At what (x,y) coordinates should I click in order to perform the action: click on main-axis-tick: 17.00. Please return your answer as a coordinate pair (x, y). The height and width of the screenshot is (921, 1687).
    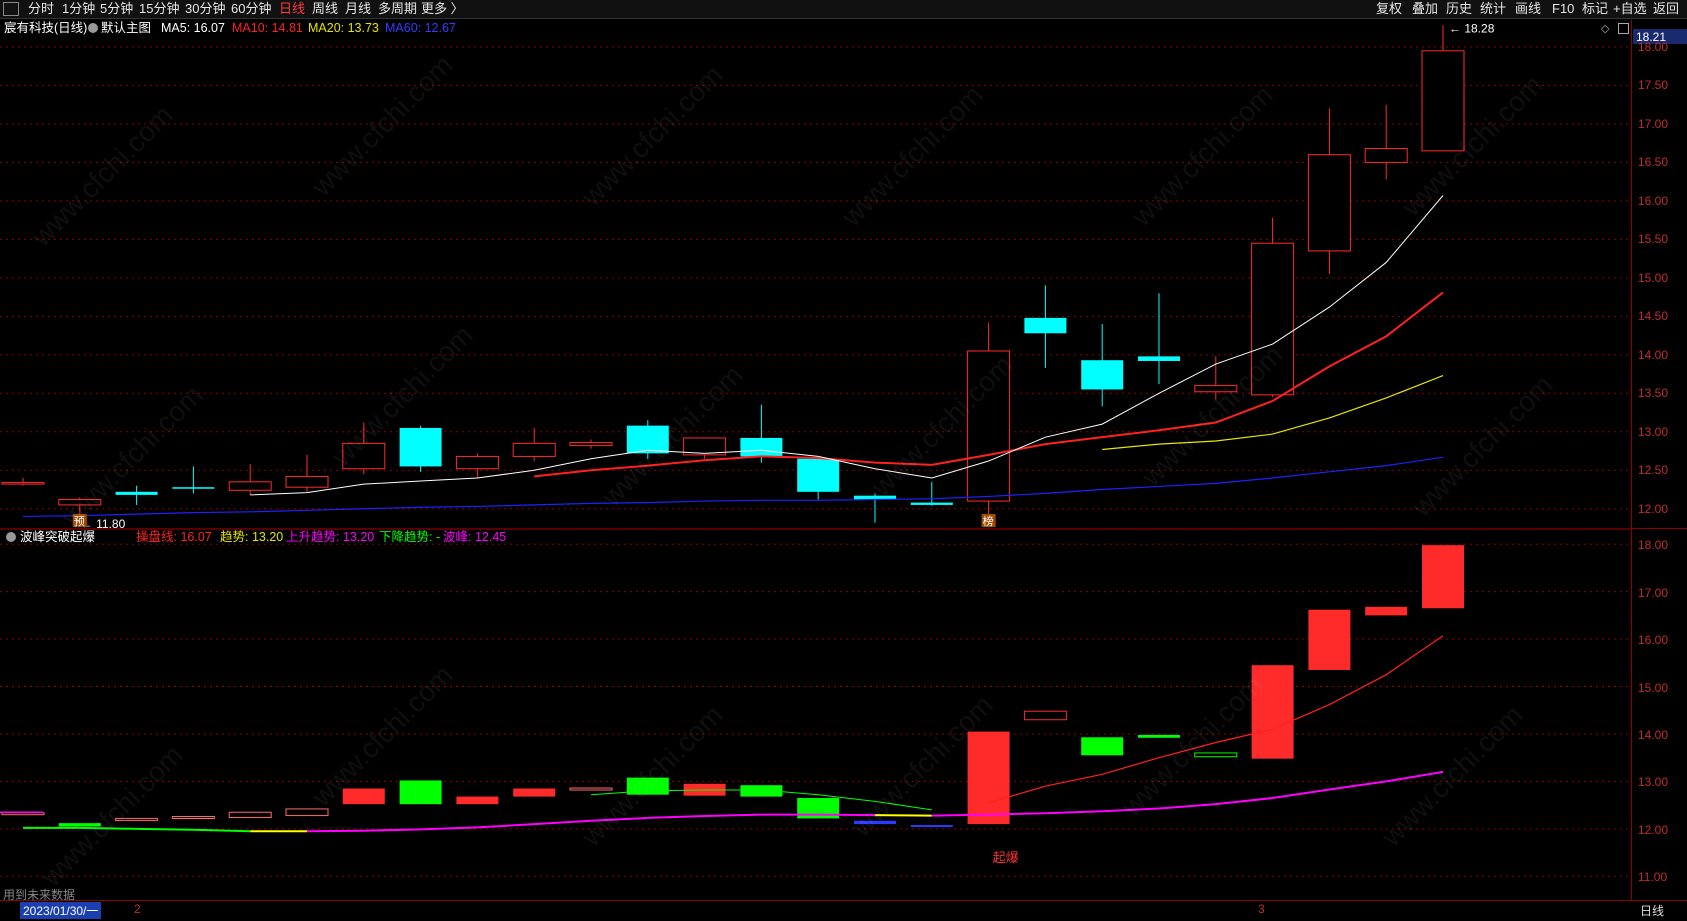
    Looking at the image, I should click on (1653, 124).